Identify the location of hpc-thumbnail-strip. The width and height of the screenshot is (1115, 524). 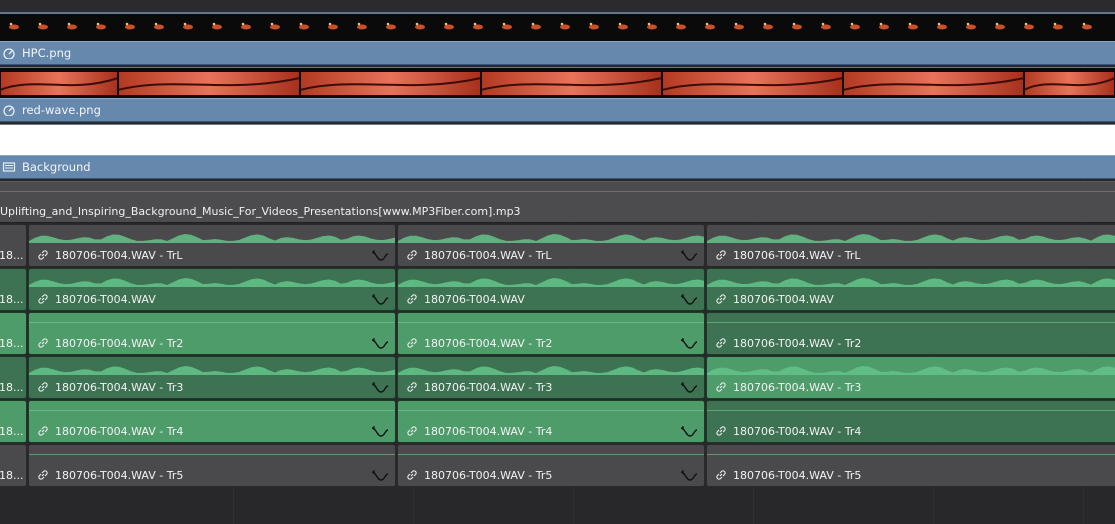
(557, 27).